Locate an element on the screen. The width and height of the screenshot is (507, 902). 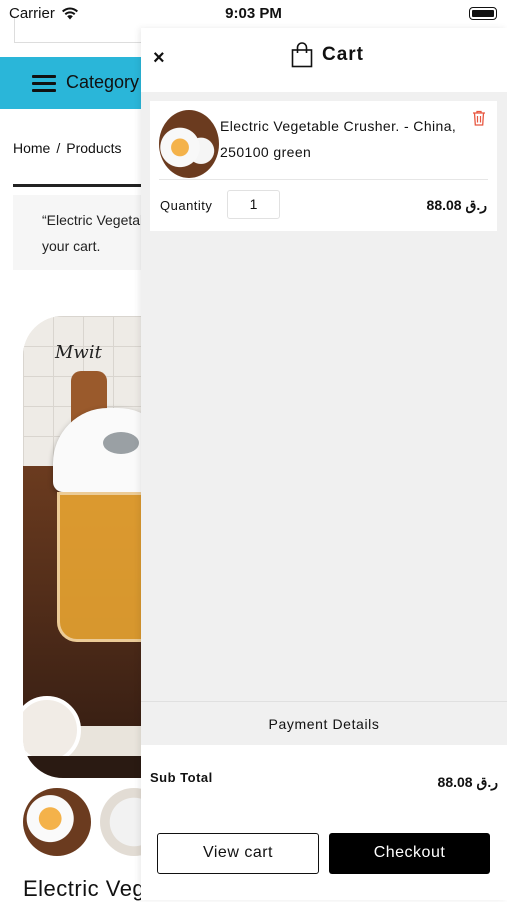
cart-header: × Cart is located at coordinates (324, 60).